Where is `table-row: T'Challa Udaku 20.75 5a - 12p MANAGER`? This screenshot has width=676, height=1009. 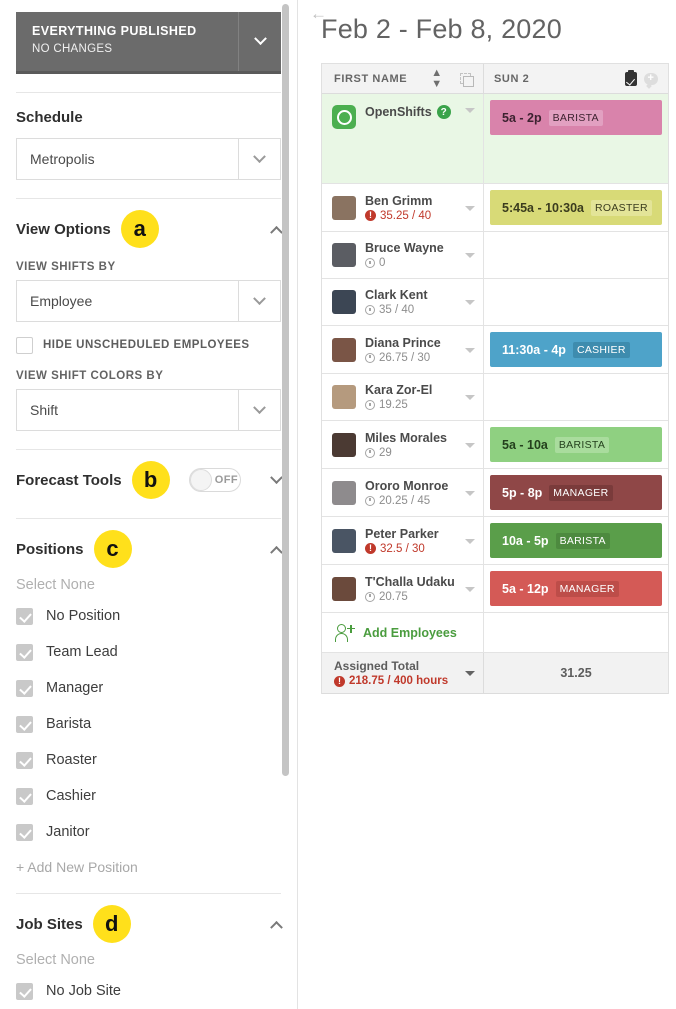
table-row: T'Challa Udaku 20.75 5a - 12p MANAGER is located at coordinates (495, 589).